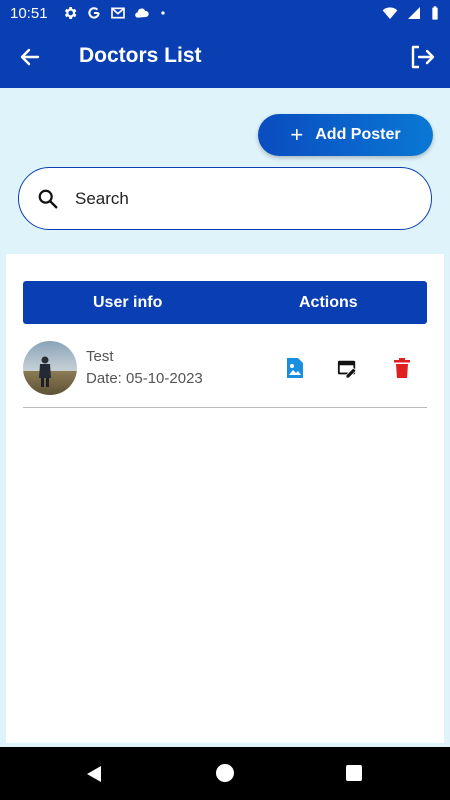 This screenshot has height=800, width=450. Describe the element at coordinates (30, 57) in the screenshot. I see `back-arrow-icon` at that location.